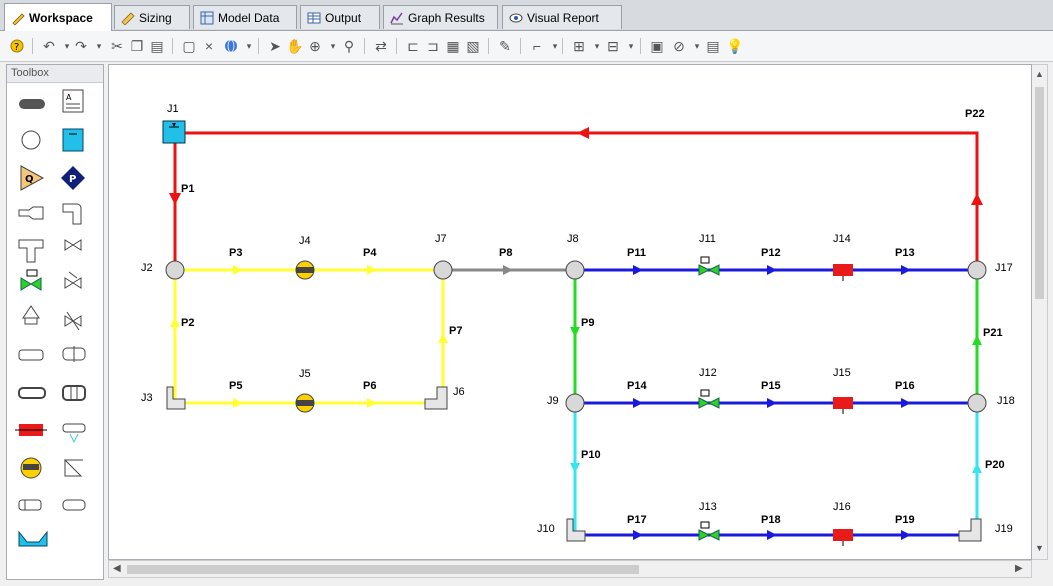 This screenshot has width=1053, height=586. What do you see at coordinates (117, 46) in the screenshot?
I see `cut-icon: ✂` at bounding box center [117, 46].